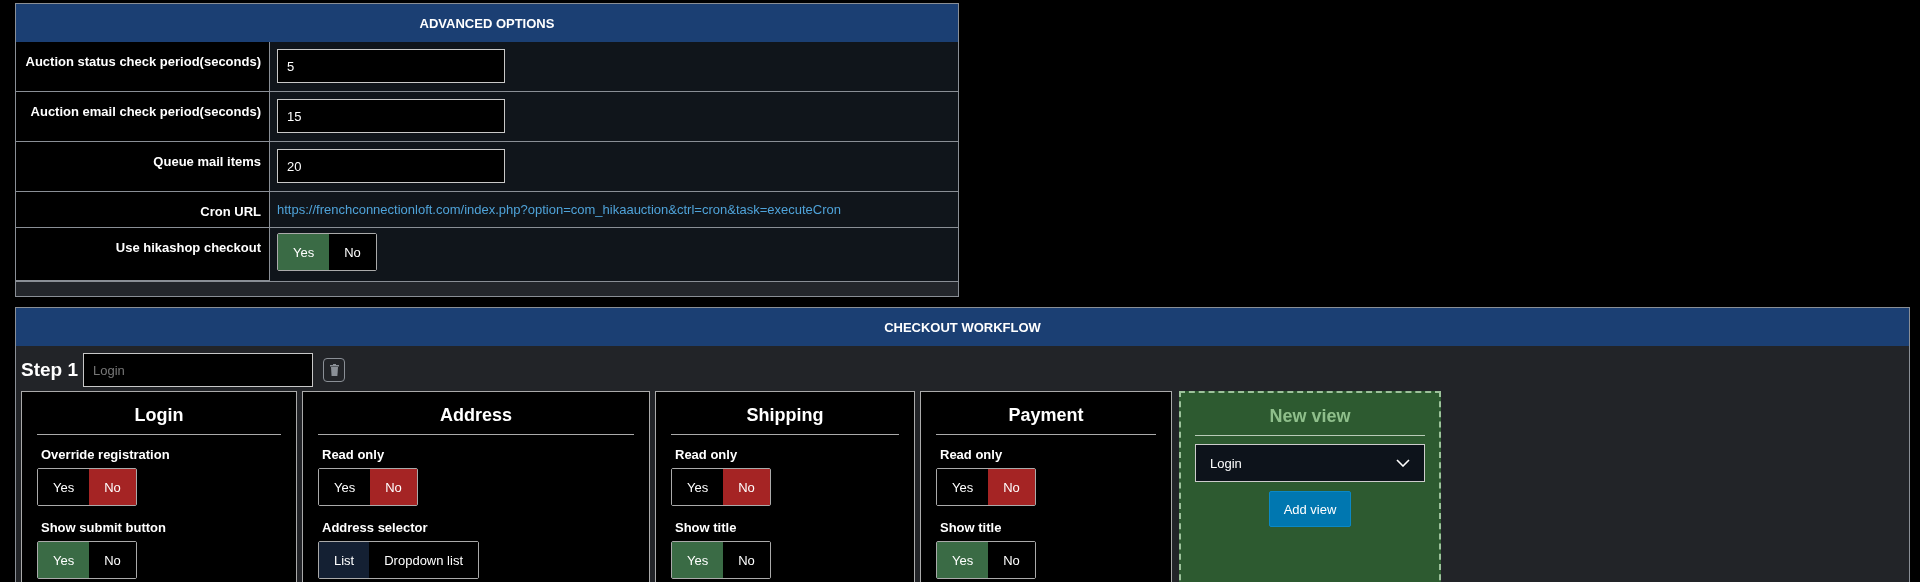 The height and width of the screenshot is (582, 1920). I want to click on input-field: 5, so click(391, 66).